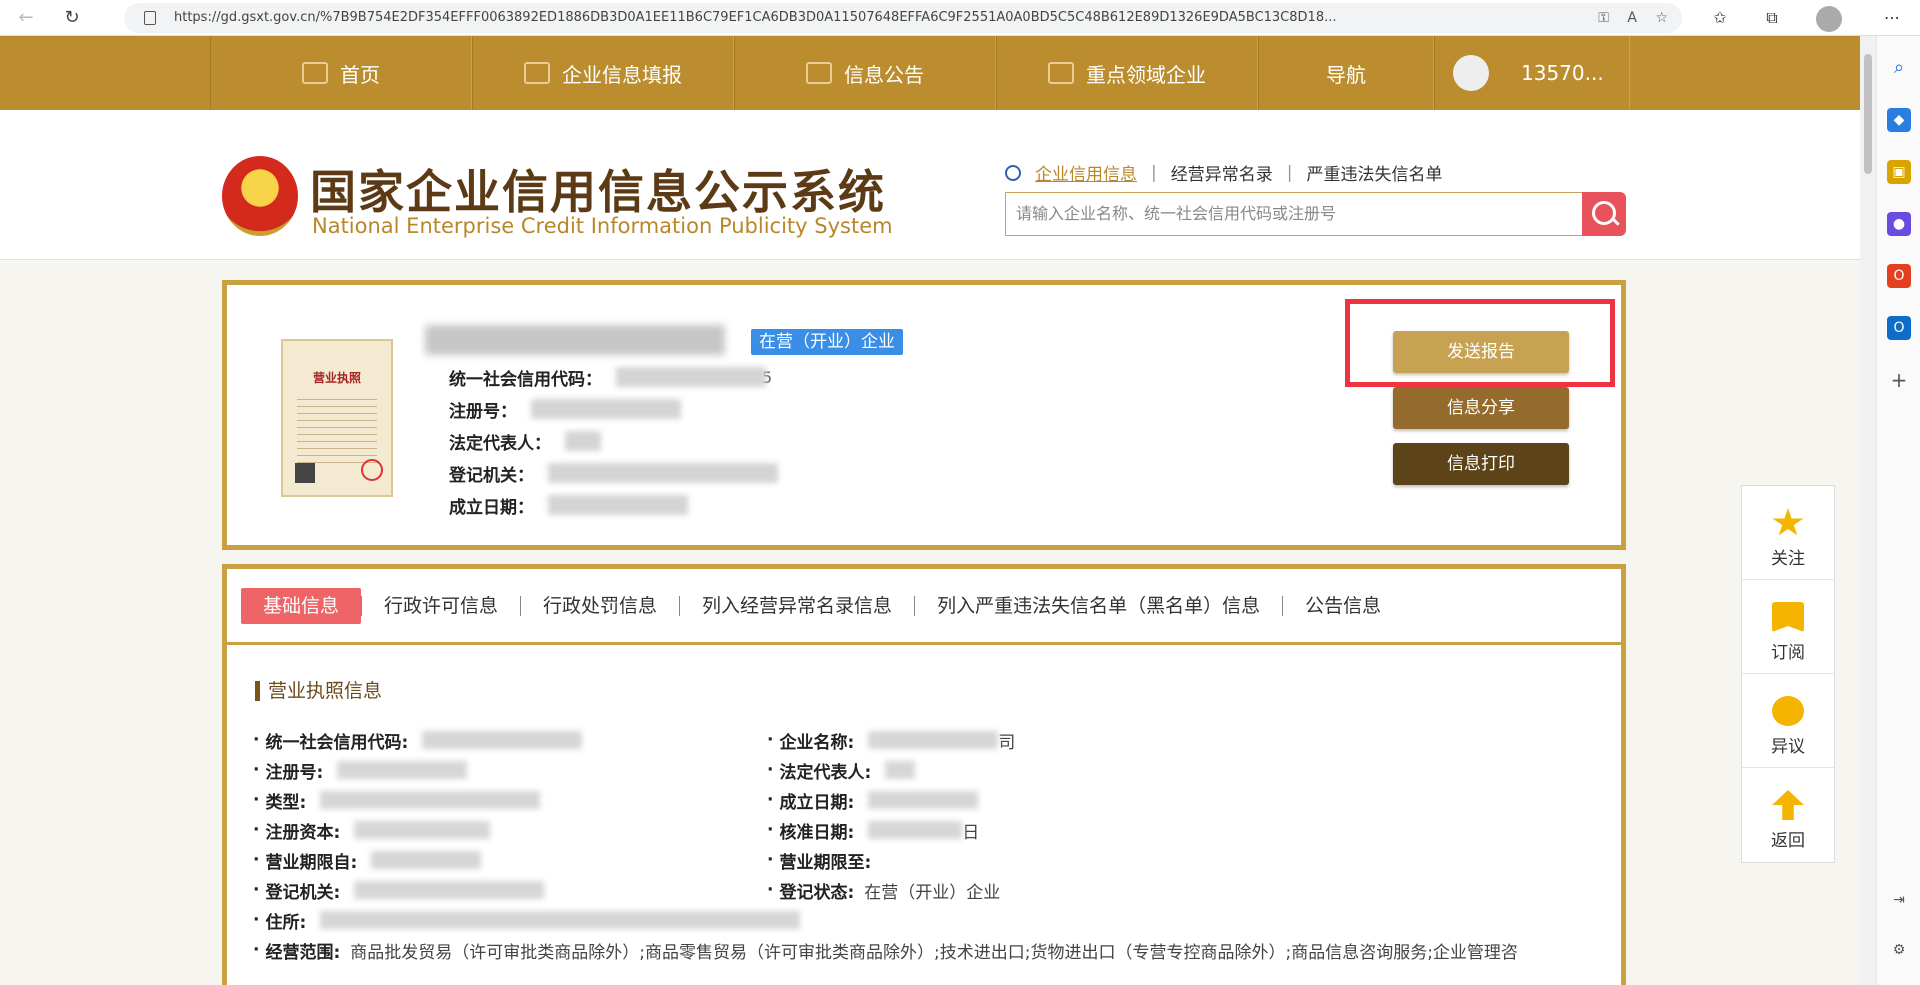 The width and height of the screenshot is (1920, 985). What do you see at coordinates (1899, 950) in the screenshot?
I see `settings-gear-icon: ⚙` at bounding box center [1899, 950].